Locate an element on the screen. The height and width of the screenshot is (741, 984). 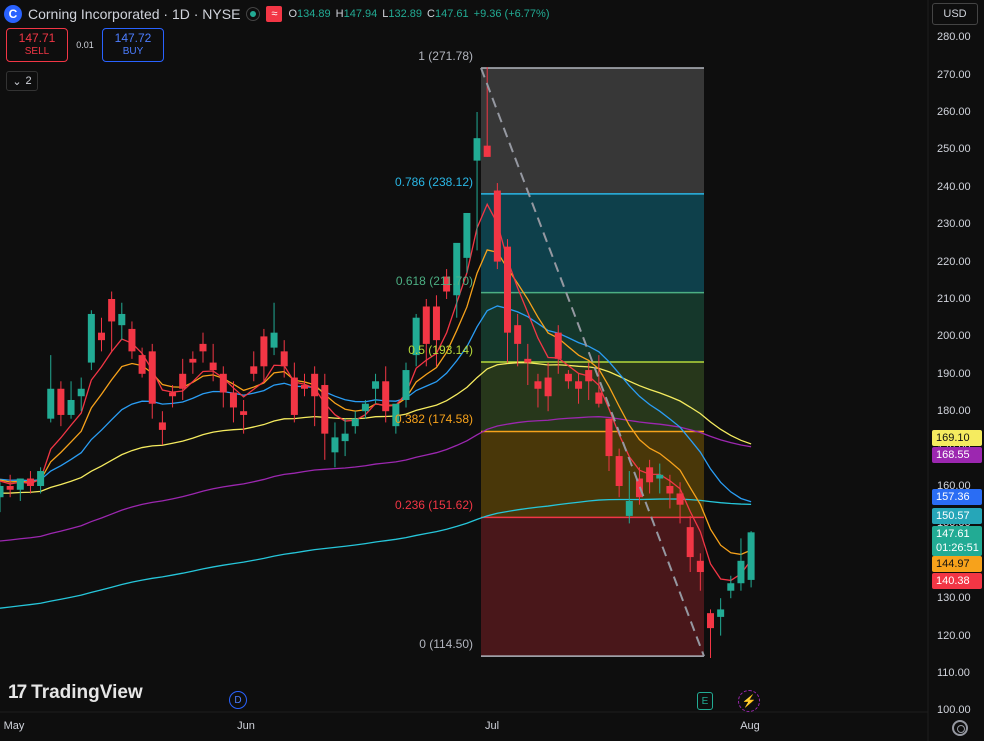
flash-event-icon: ⚡ is located at coordinates (749, 701).